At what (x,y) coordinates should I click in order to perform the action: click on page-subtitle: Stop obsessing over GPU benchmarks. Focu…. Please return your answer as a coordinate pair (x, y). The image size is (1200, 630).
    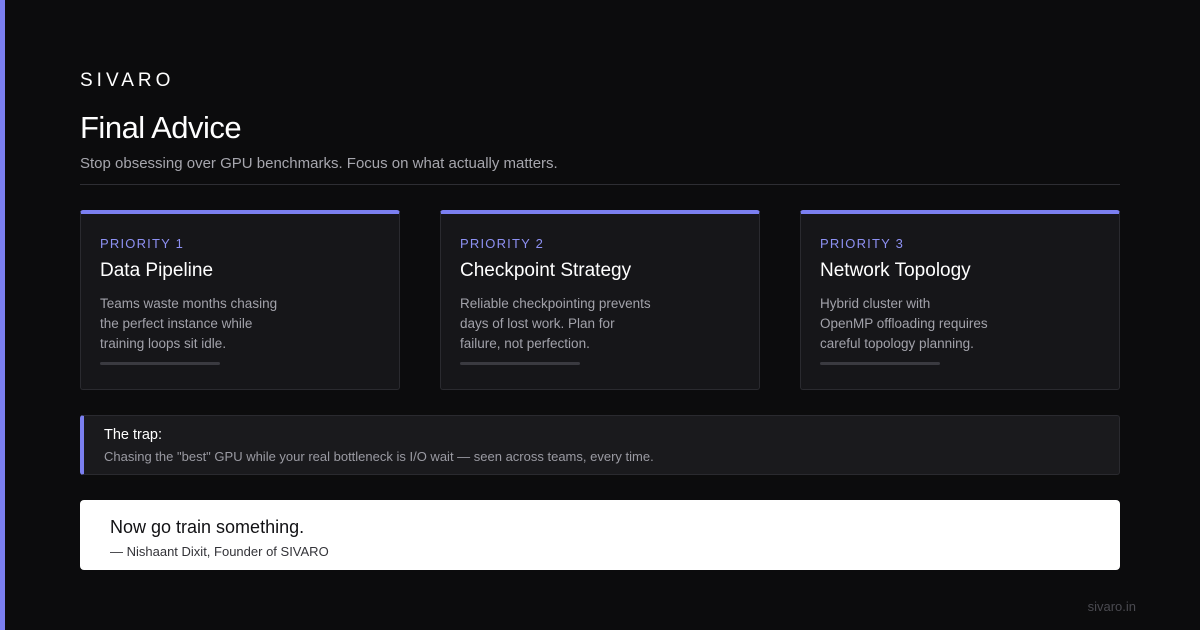
    Looking at the image, I should click on (319, 163).